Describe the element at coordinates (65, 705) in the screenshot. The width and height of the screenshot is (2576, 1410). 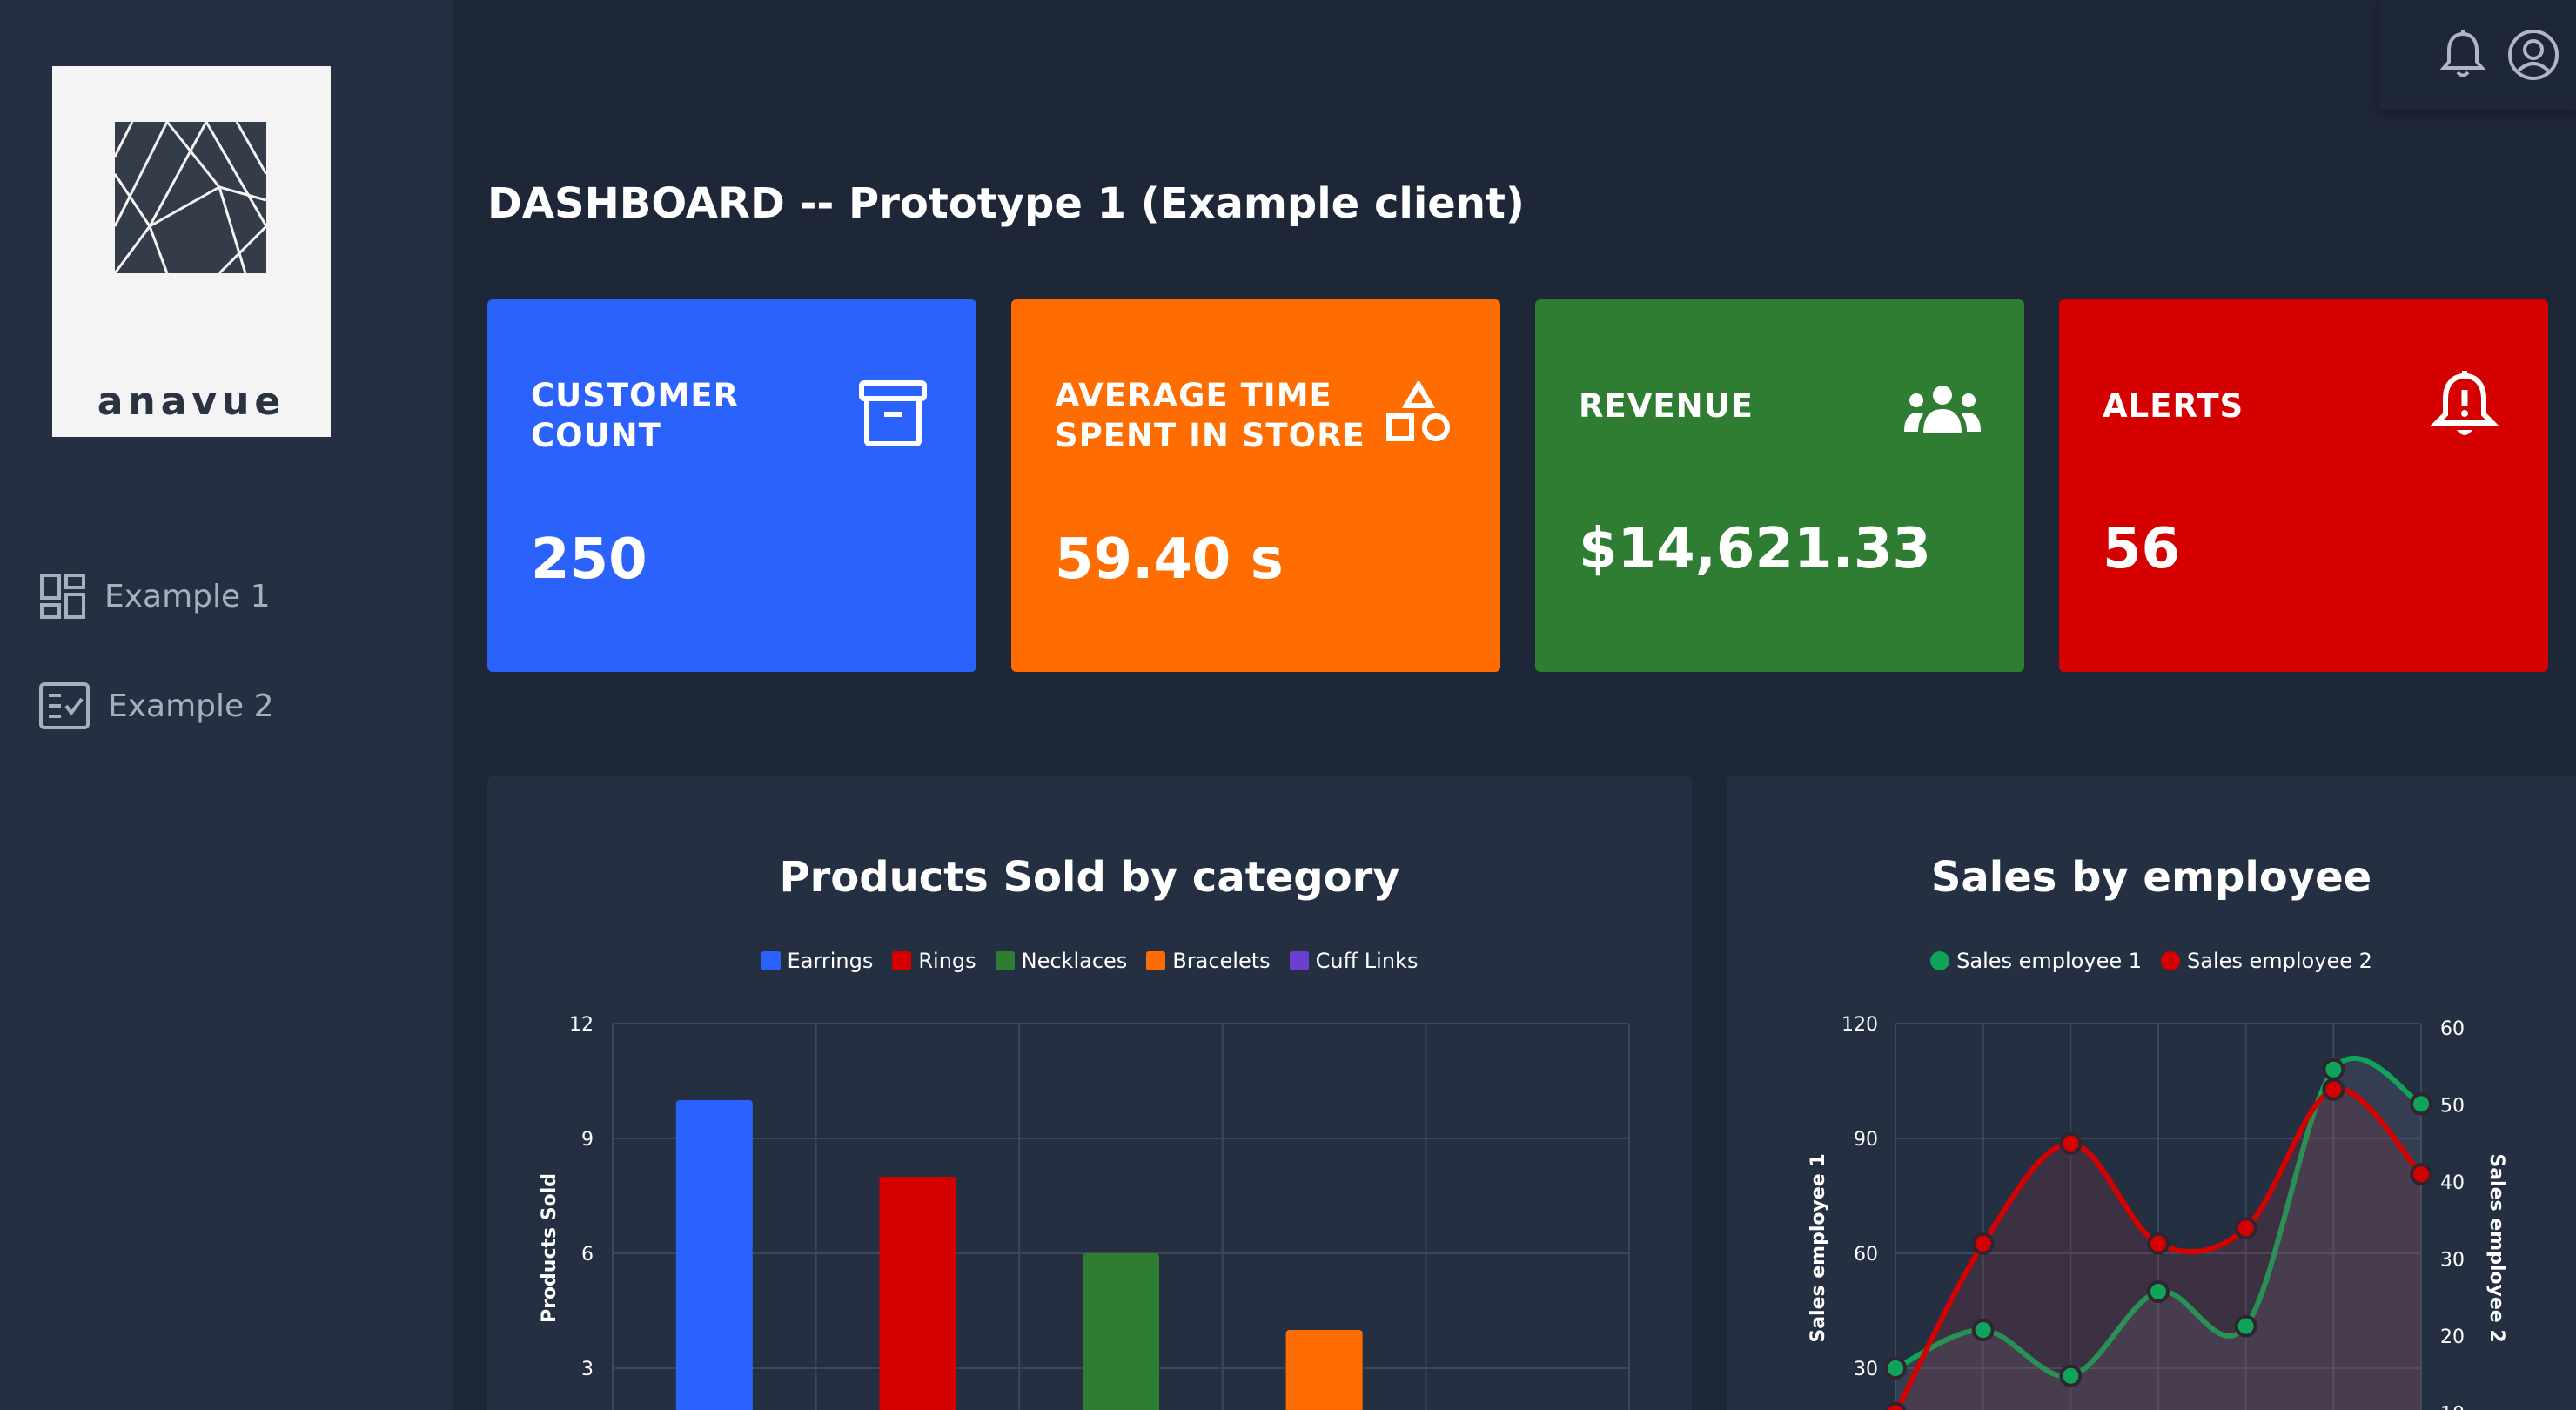
I see `checklist-icon` at that location.